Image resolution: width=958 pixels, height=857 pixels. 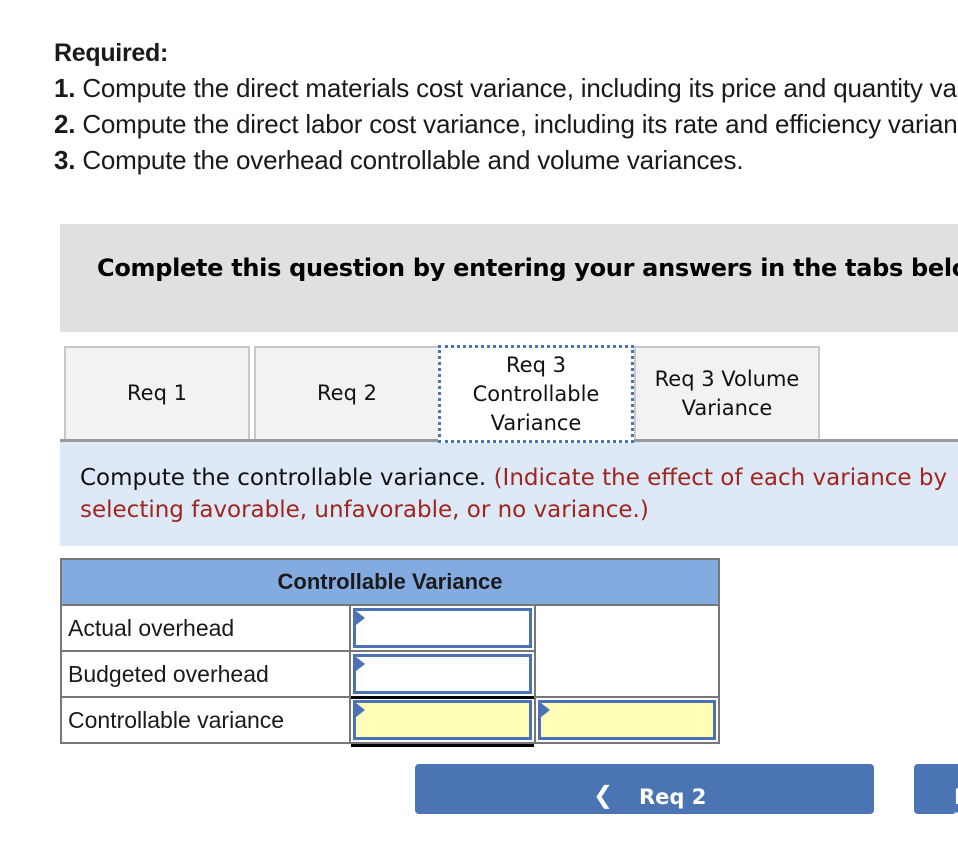 I want to click on tab-req-3-volume-variance: Req 3 Volume Variance, so click(x=727, y=392).